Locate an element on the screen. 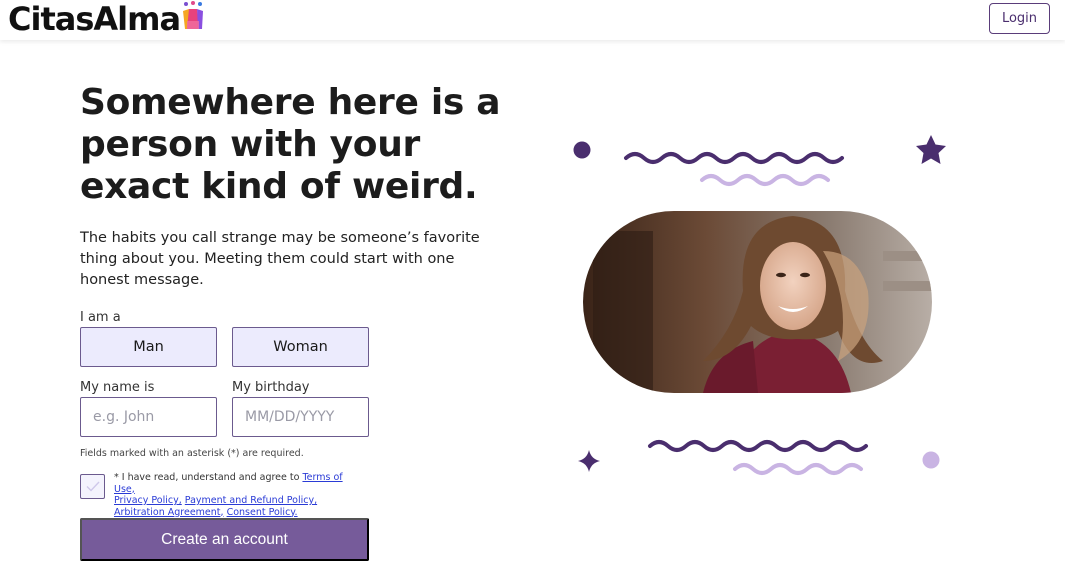 This screenshot has width=1065, height=569. wave-bottom-light-icon is located at coordinates (798, 469).